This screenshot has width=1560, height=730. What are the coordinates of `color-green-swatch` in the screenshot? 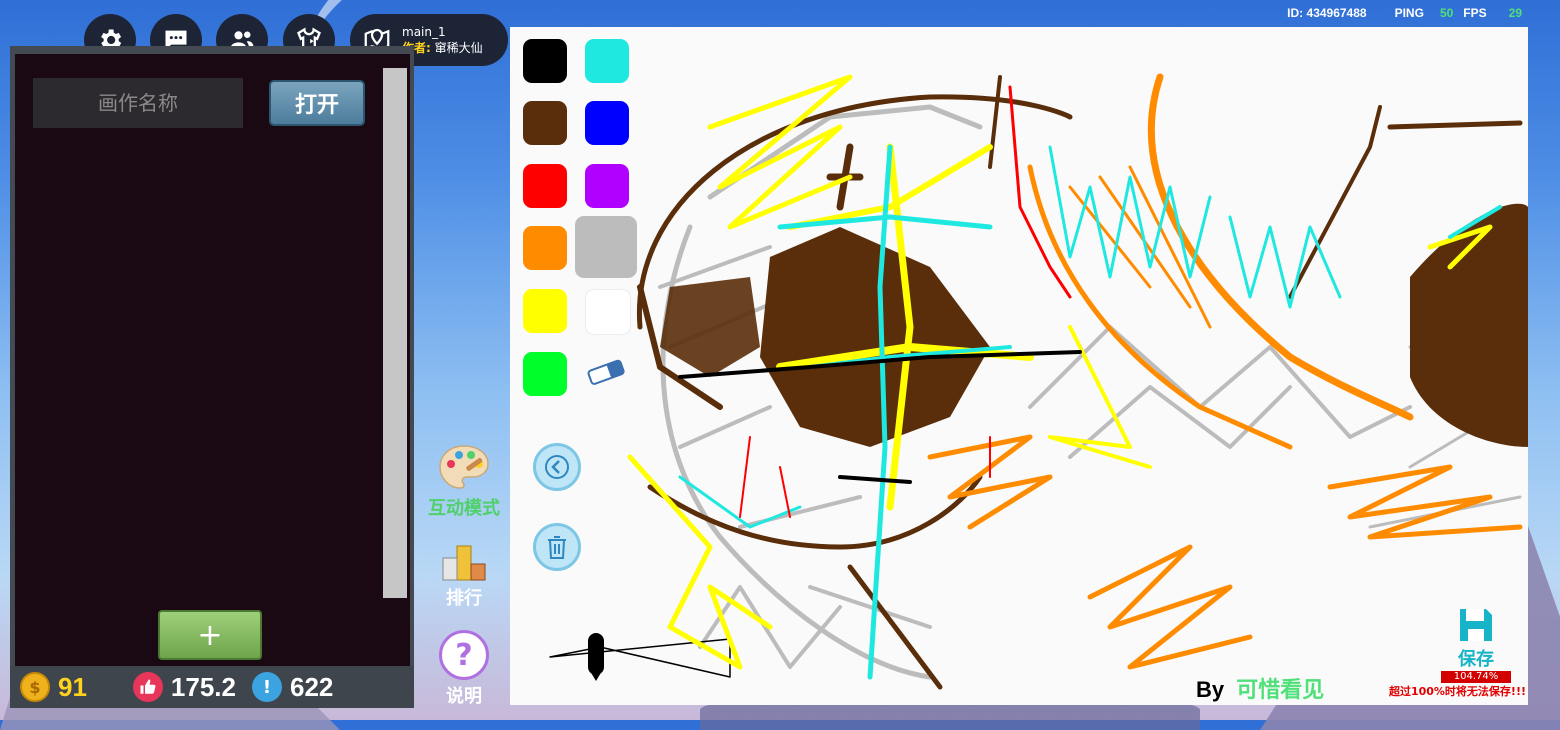 It's located at (545, 374).